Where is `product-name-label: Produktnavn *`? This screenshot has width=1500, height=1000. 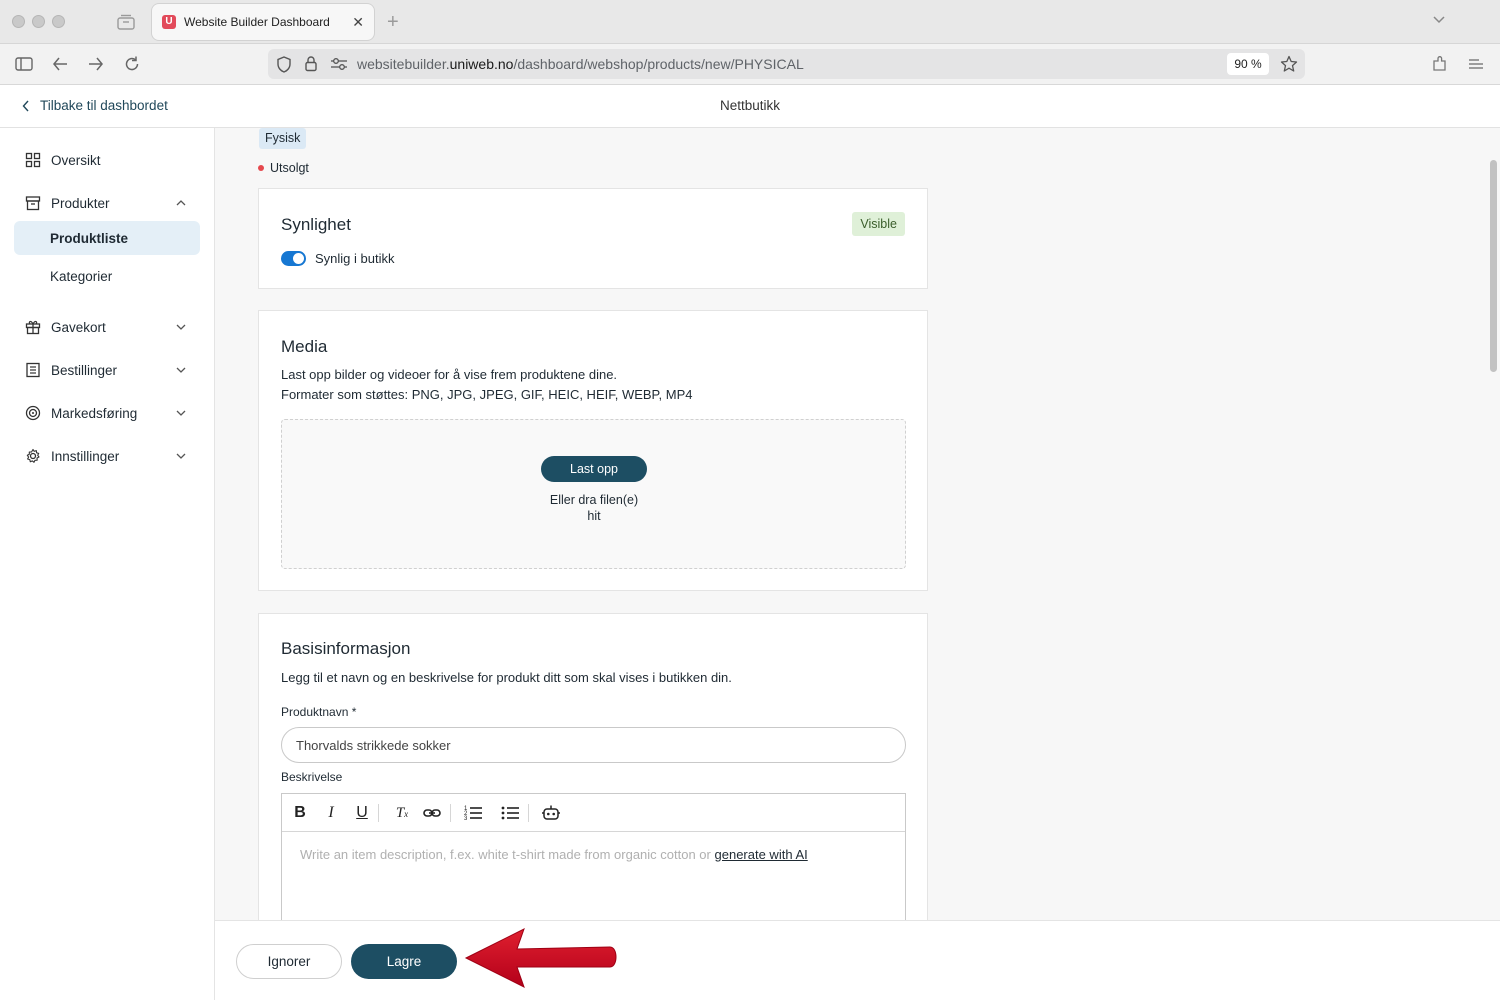
product-name-label: Produktnavn * is located at coordinates (319, 712).